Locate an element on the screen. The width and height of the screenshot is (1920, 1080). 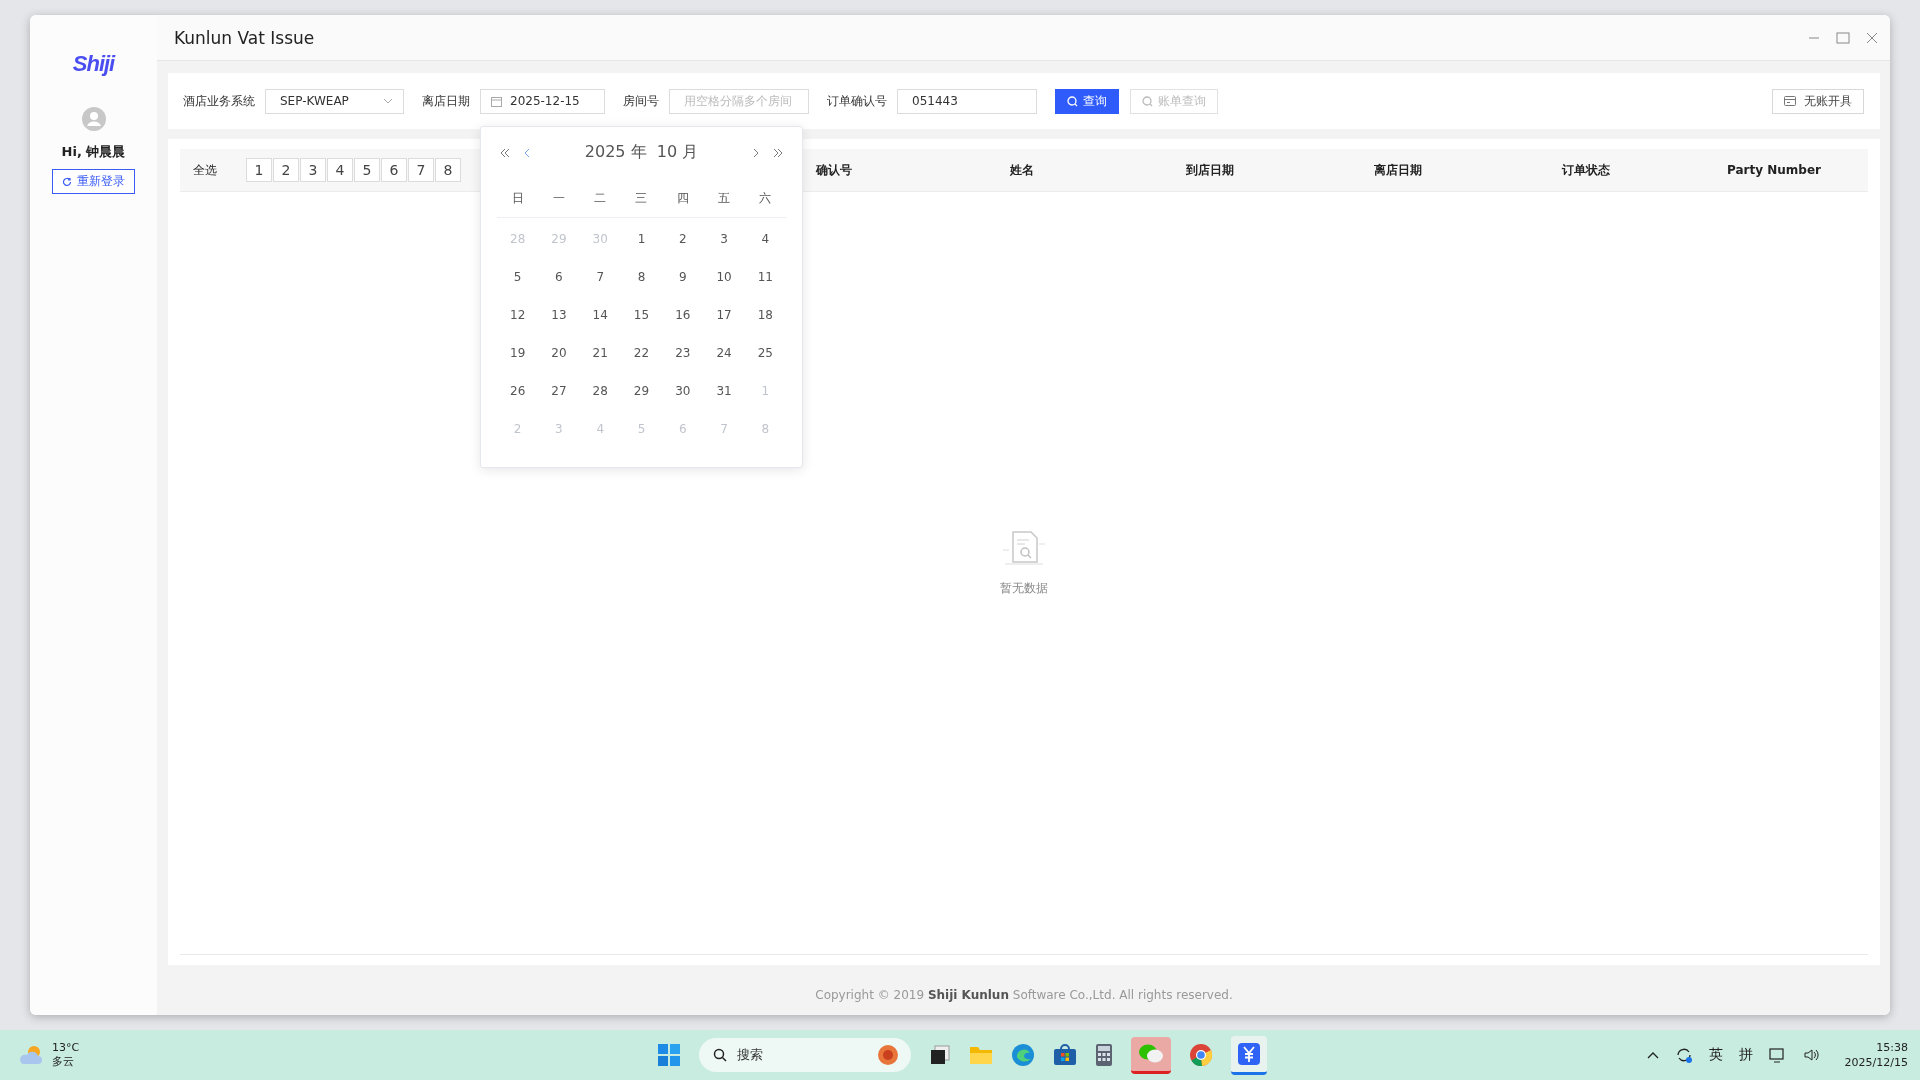
copyright-text: Copyright © 2019 Shiji Kunlun Software Co.,Ltd. All rights reserved. is located at coordinates (1024, 995).